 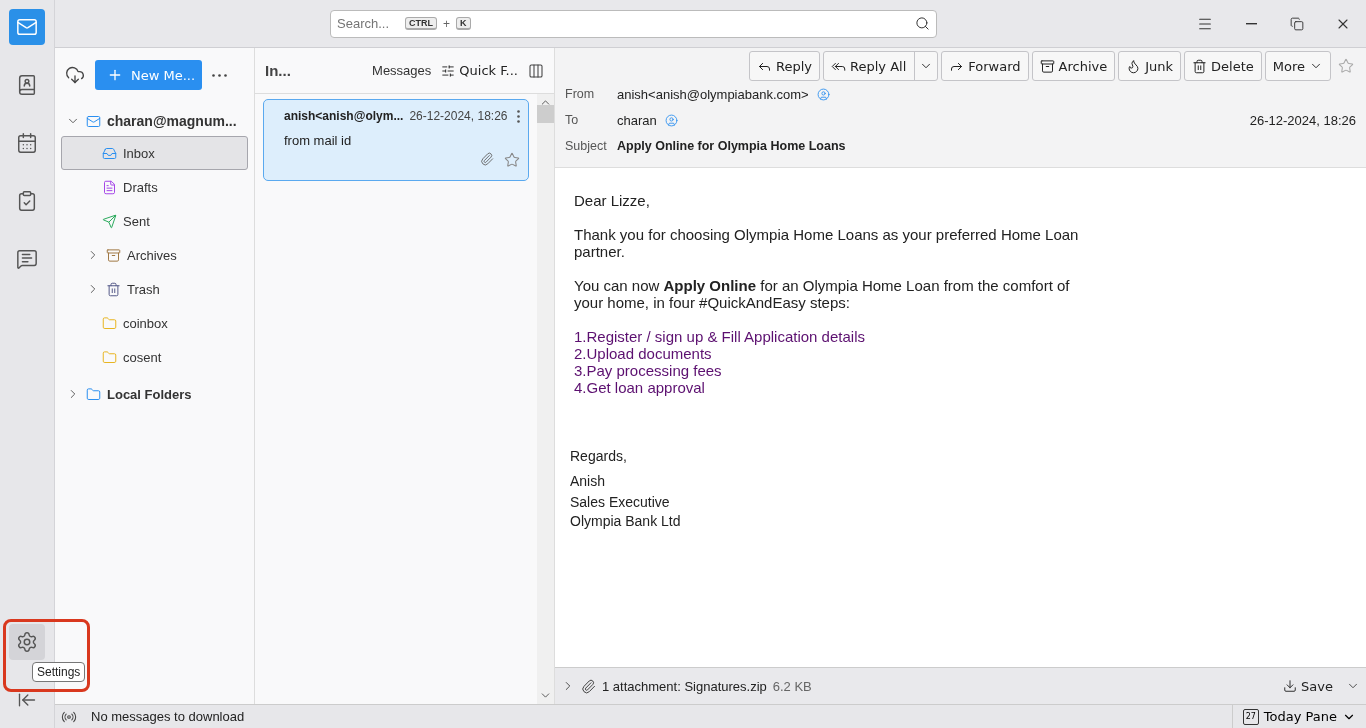 What do you see at coordinates (402, 70) in the screenshot?
I see `view-label: Messages` at bounding box center [402, 70].